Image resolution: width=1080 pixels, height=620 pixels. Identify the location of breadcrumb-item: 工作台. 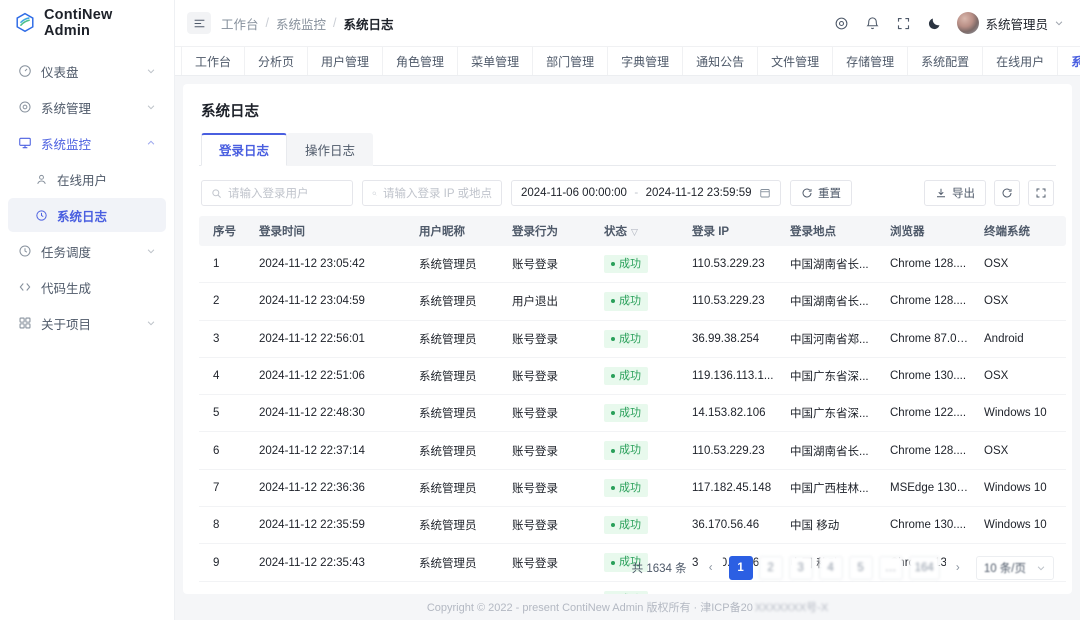
(240, 23).